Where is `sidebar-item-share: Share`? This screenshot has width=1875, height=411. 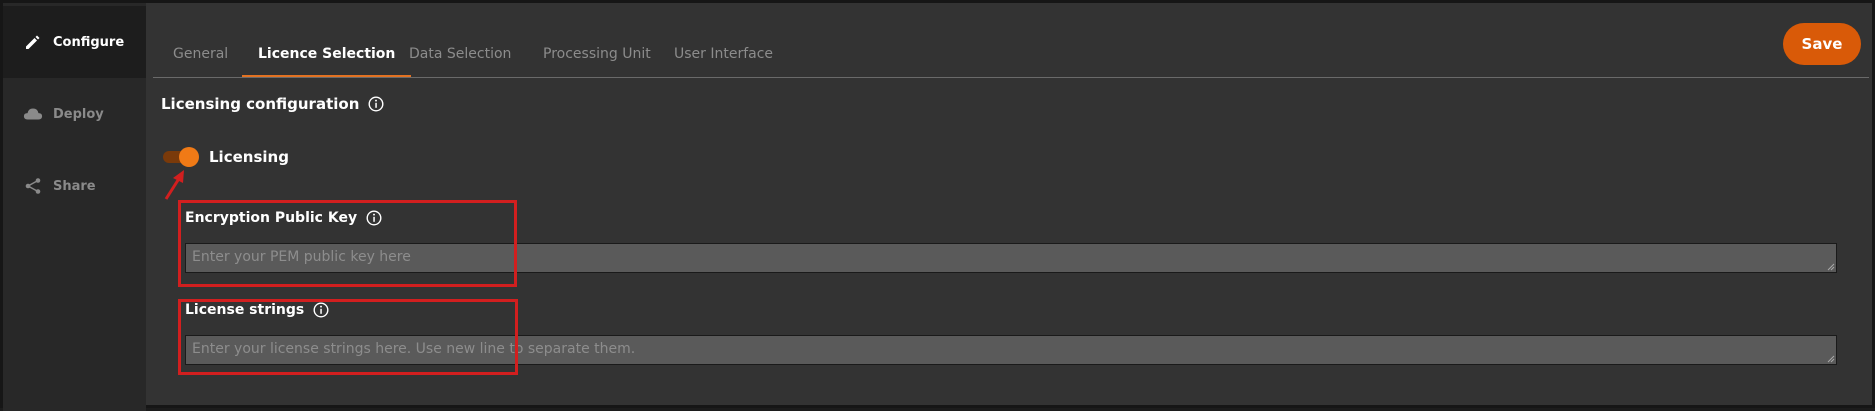
sidebar-item-share: Share is located at coordinates (74, 186).